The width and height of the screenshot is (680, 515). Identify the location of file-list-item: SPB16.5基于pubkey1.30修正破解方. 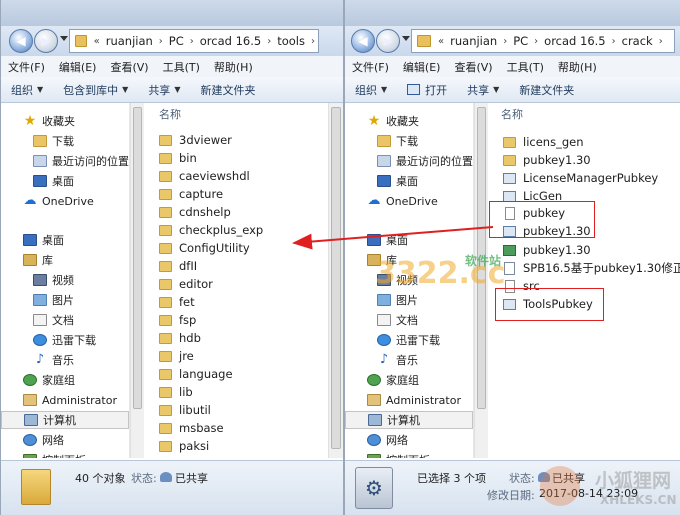
(591, 268).